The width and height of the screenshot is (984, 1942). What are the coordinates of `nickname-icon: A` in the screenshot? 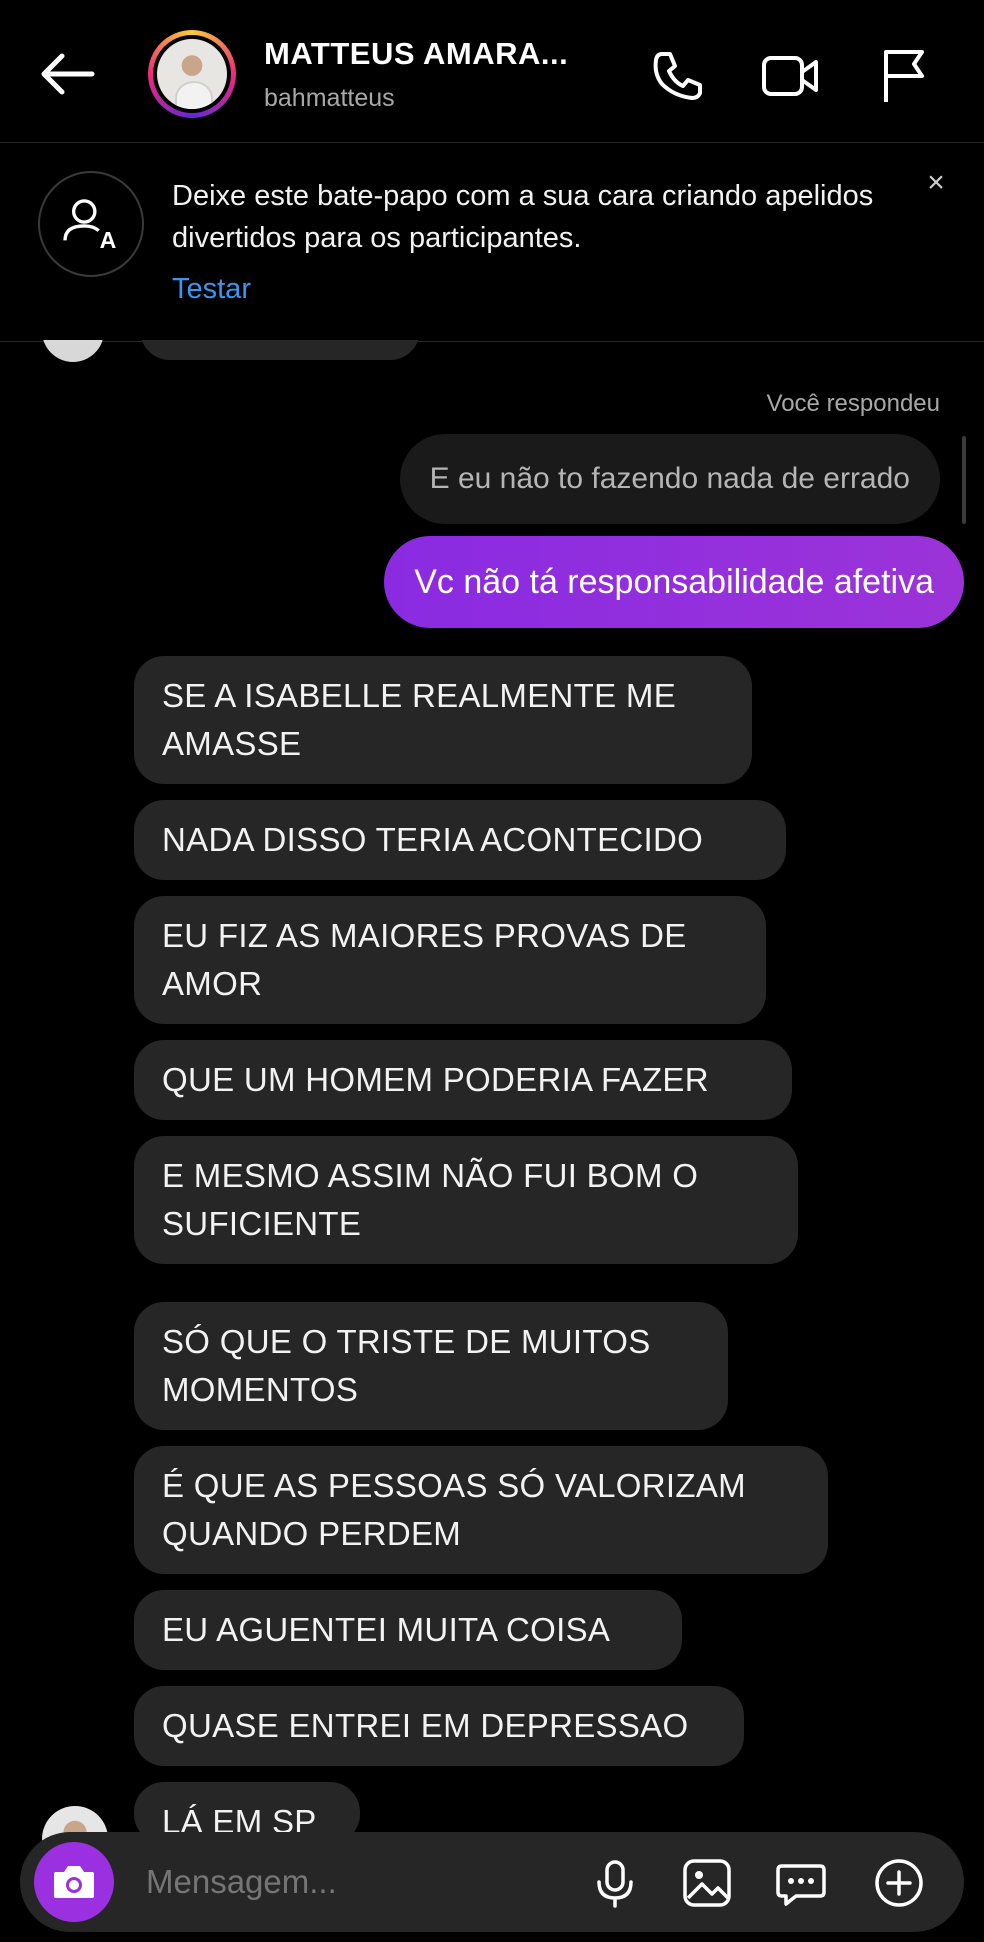 It's located at (91, 224).